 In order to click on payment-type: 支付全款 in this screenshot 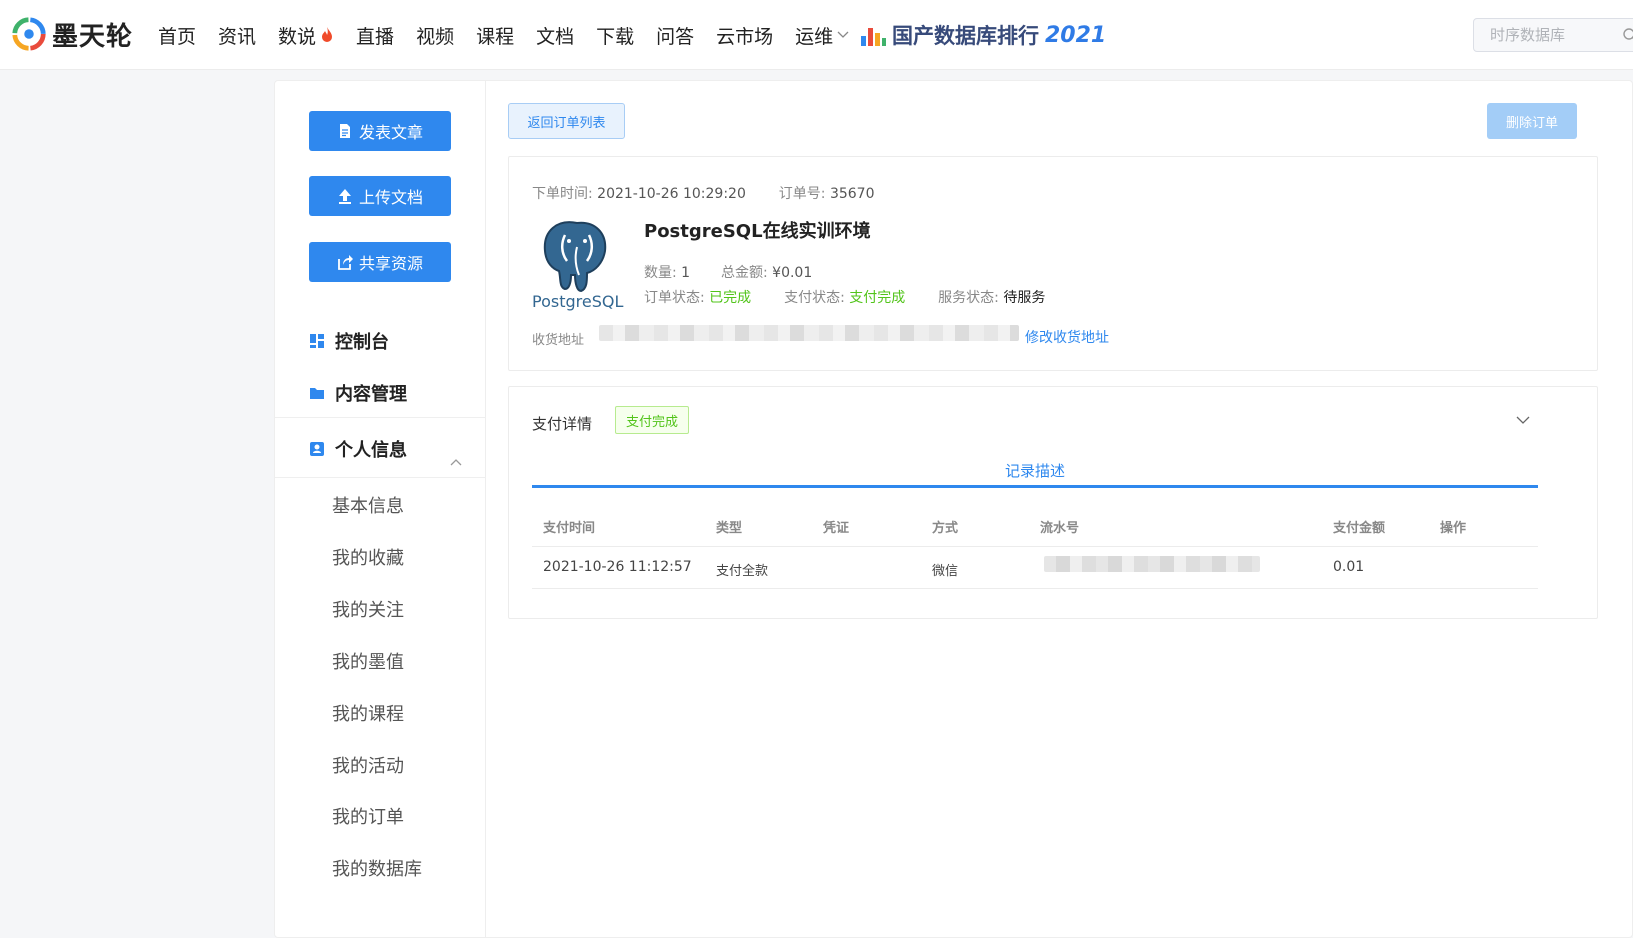, I will do `click(742, 571)`.